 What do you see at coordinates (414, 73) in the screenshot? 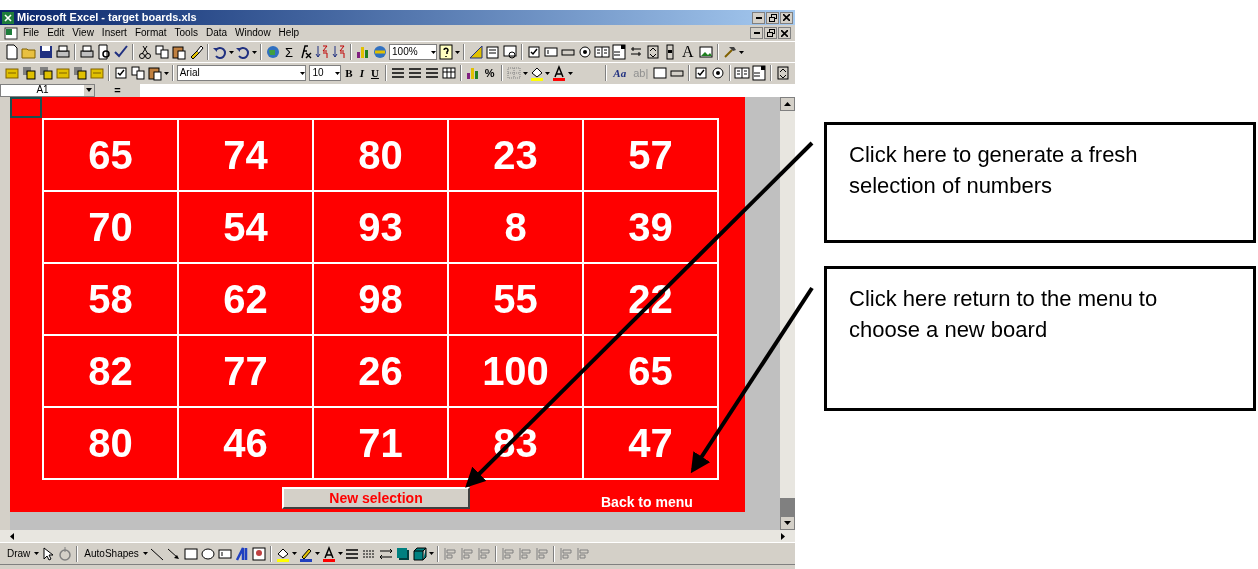
I see `align-center-icon` at bounding box center [414, 73].